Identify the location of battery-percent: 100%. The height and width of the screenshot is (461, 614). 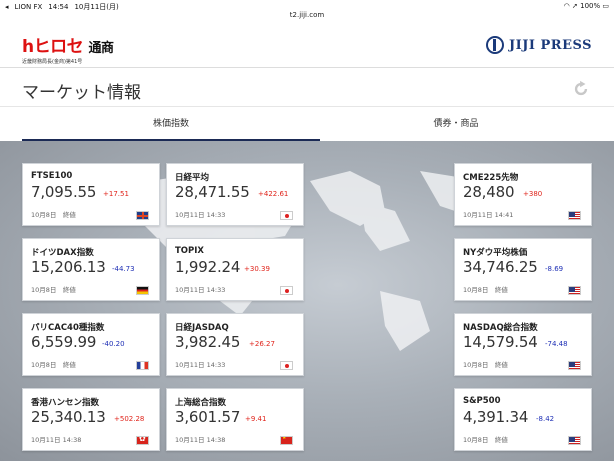
(590, 6).